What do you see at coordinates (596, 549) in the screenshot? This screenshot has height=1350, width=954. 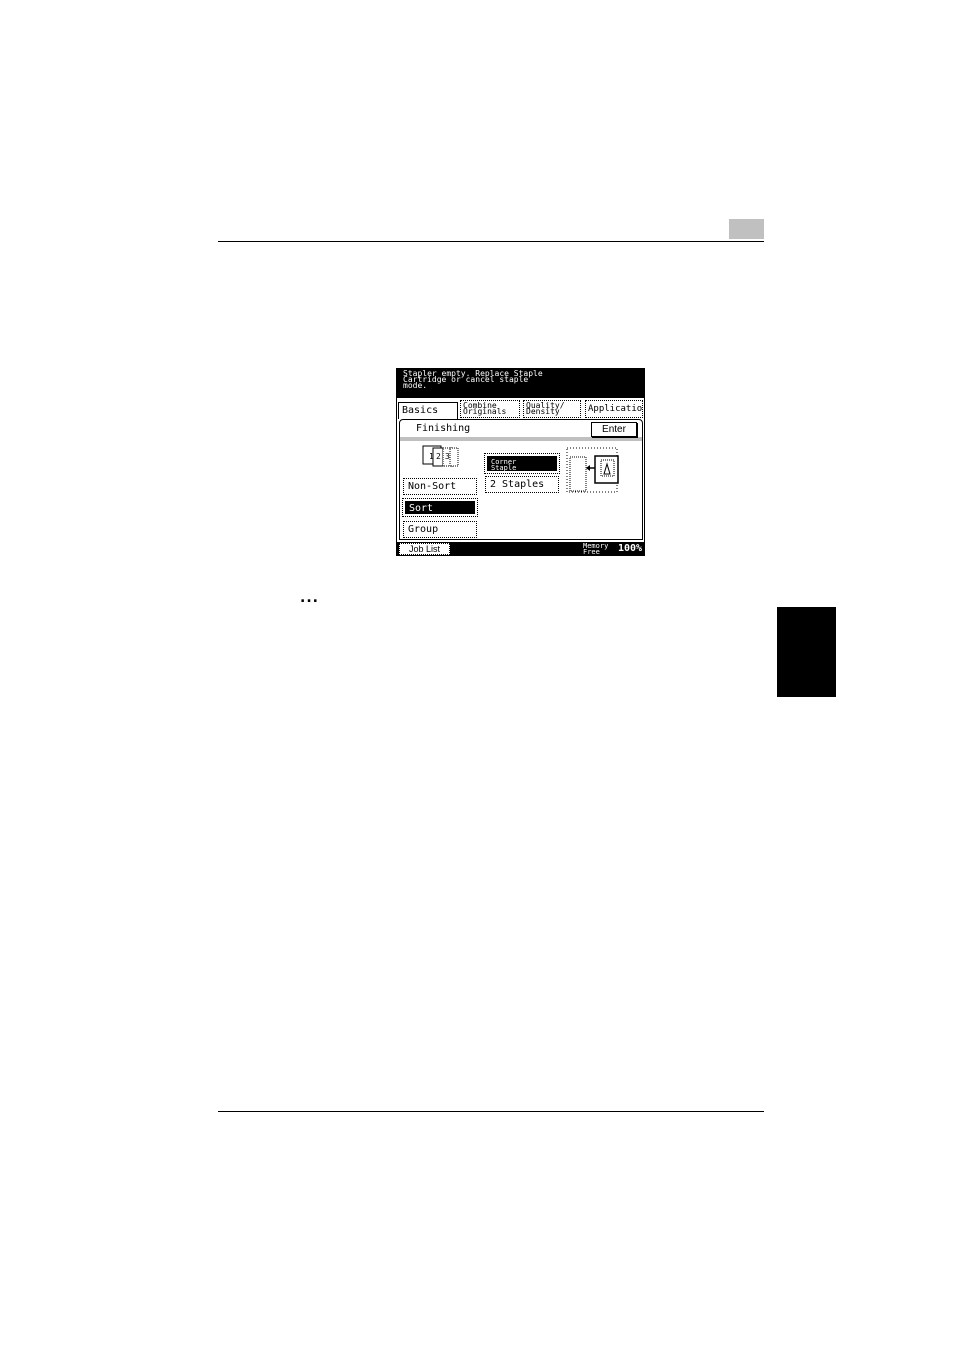 I see `memory-free-label: Memory Free` at bounding box center [596, 549].